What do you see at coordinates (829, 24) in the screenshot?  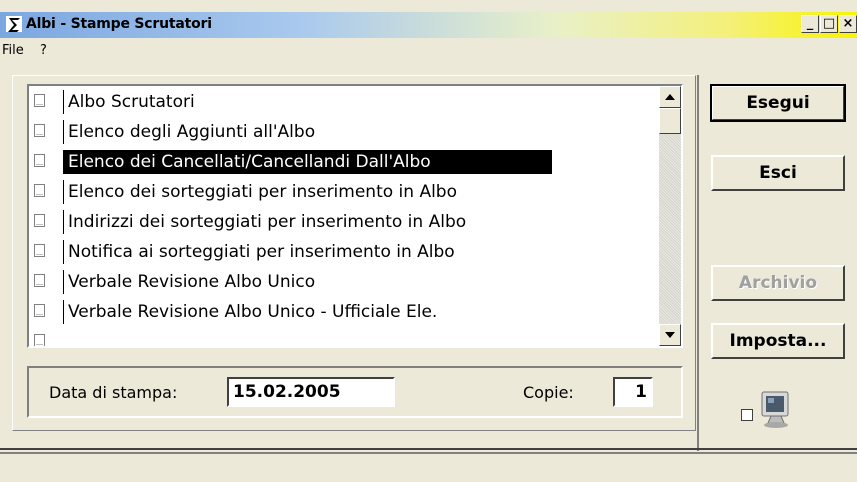 I see `maximize-button: □` at bounding box center [829, 24].